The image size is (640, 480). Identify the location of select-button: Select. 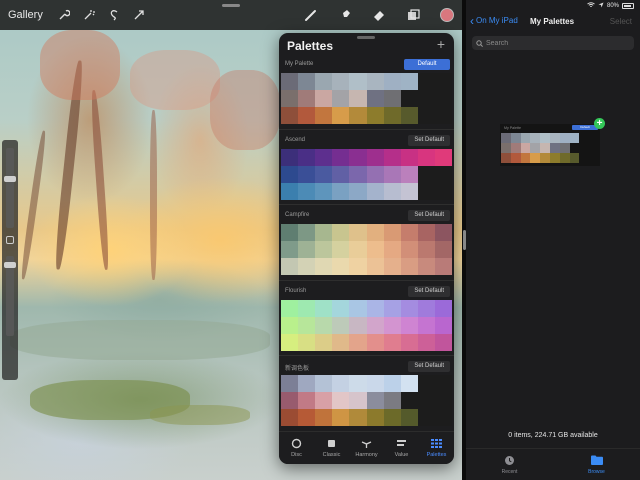
(621, 21).